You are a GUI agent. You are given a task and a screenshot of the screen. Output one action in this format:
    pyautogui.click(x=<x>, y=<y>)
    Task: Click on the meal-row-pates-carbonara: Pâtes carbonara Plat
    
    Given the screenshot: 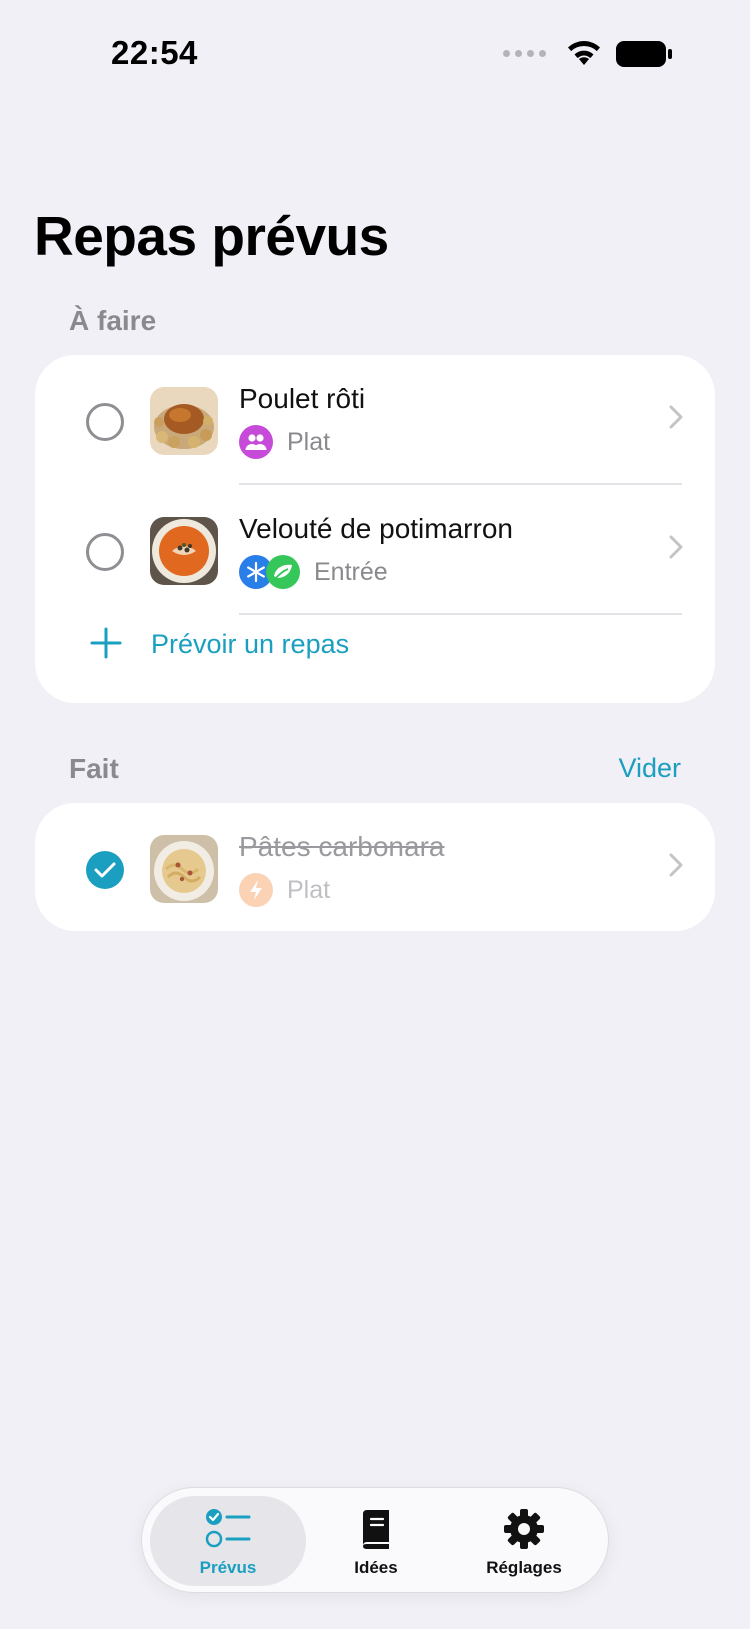 What is the action you would take?
    pyautogui.click(x=375, y=868)
    